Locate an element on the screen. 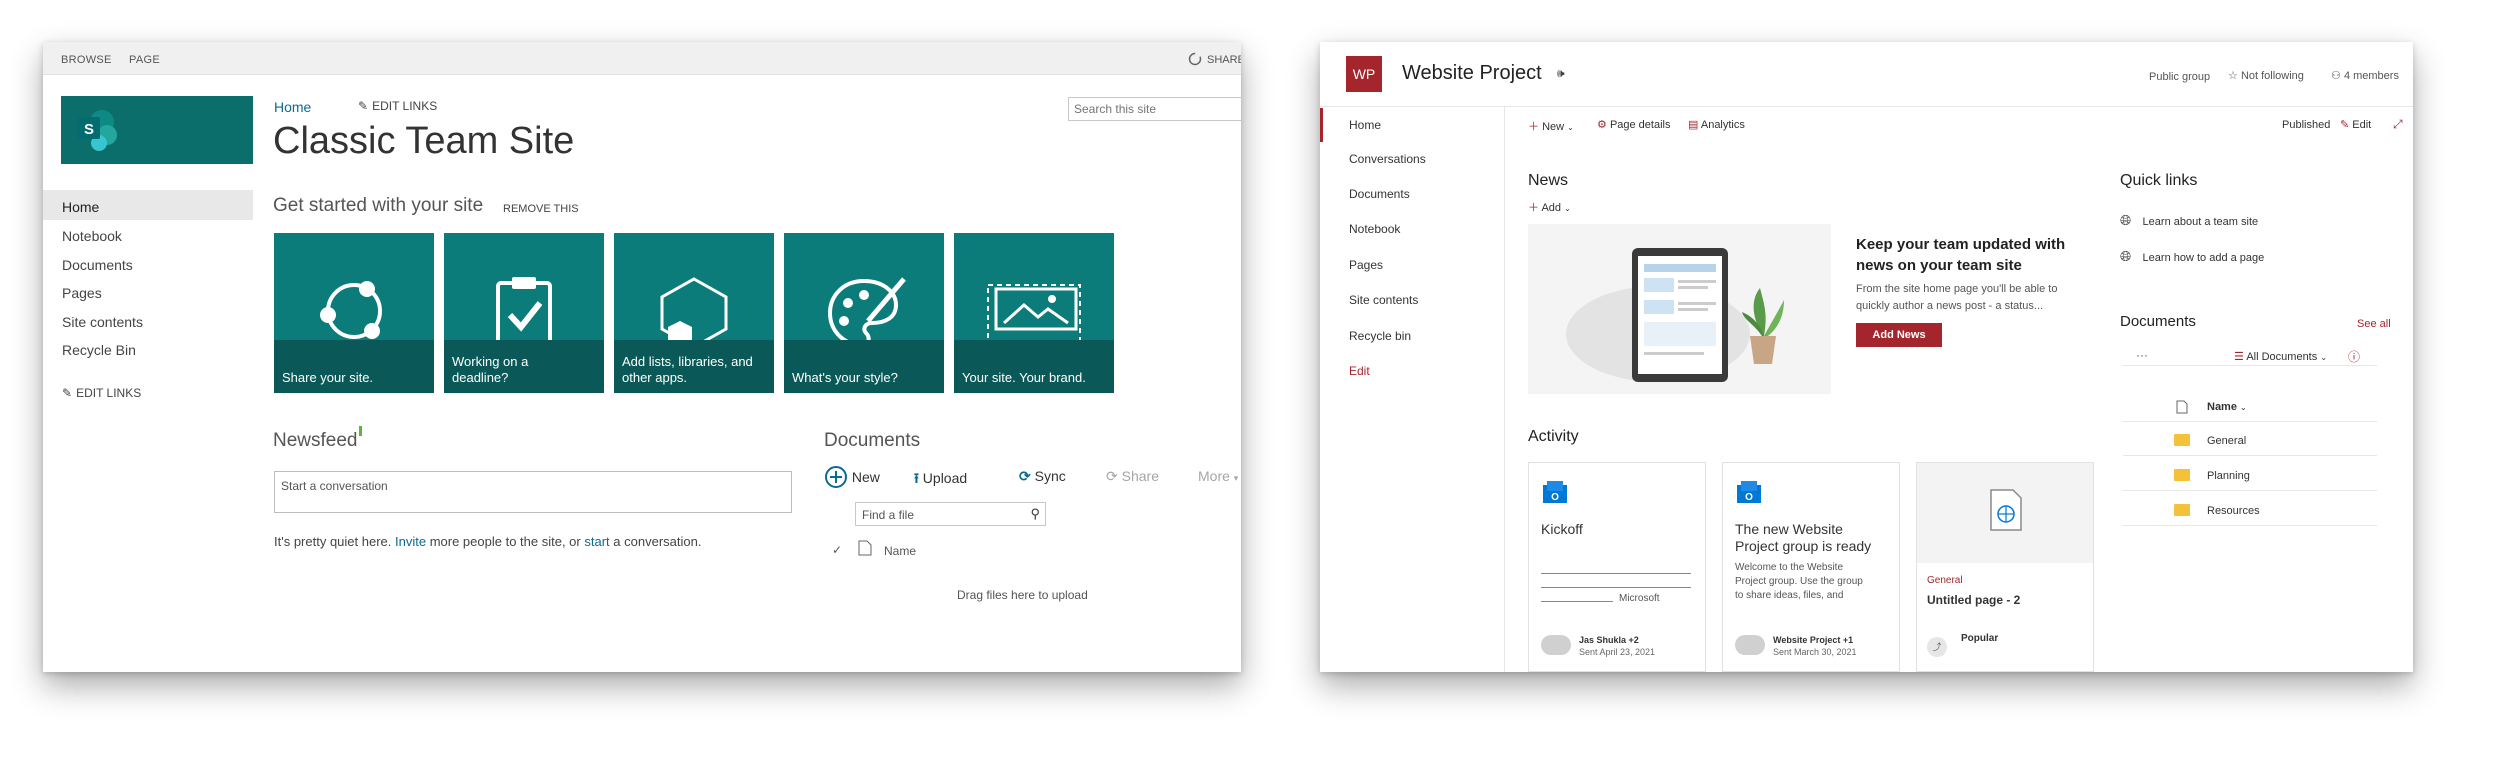 The image size is (2500, 758). invite-link: Invite is located at coordinates (410, 541).